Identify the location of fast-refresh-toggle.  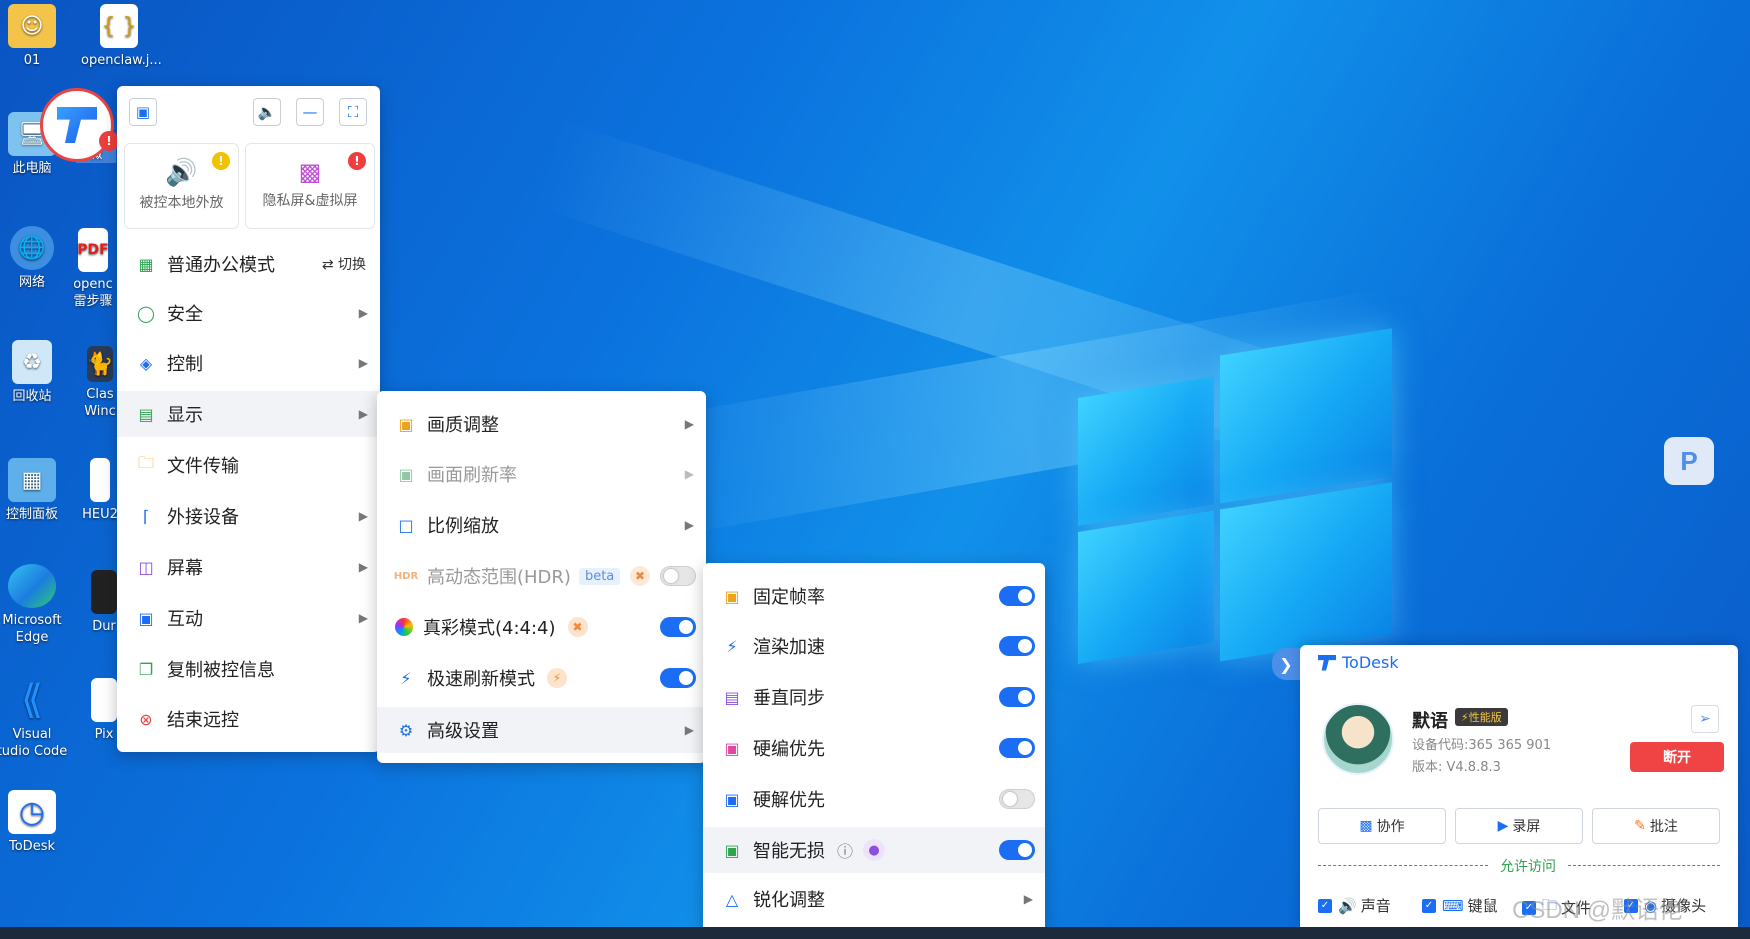
(678, 678).